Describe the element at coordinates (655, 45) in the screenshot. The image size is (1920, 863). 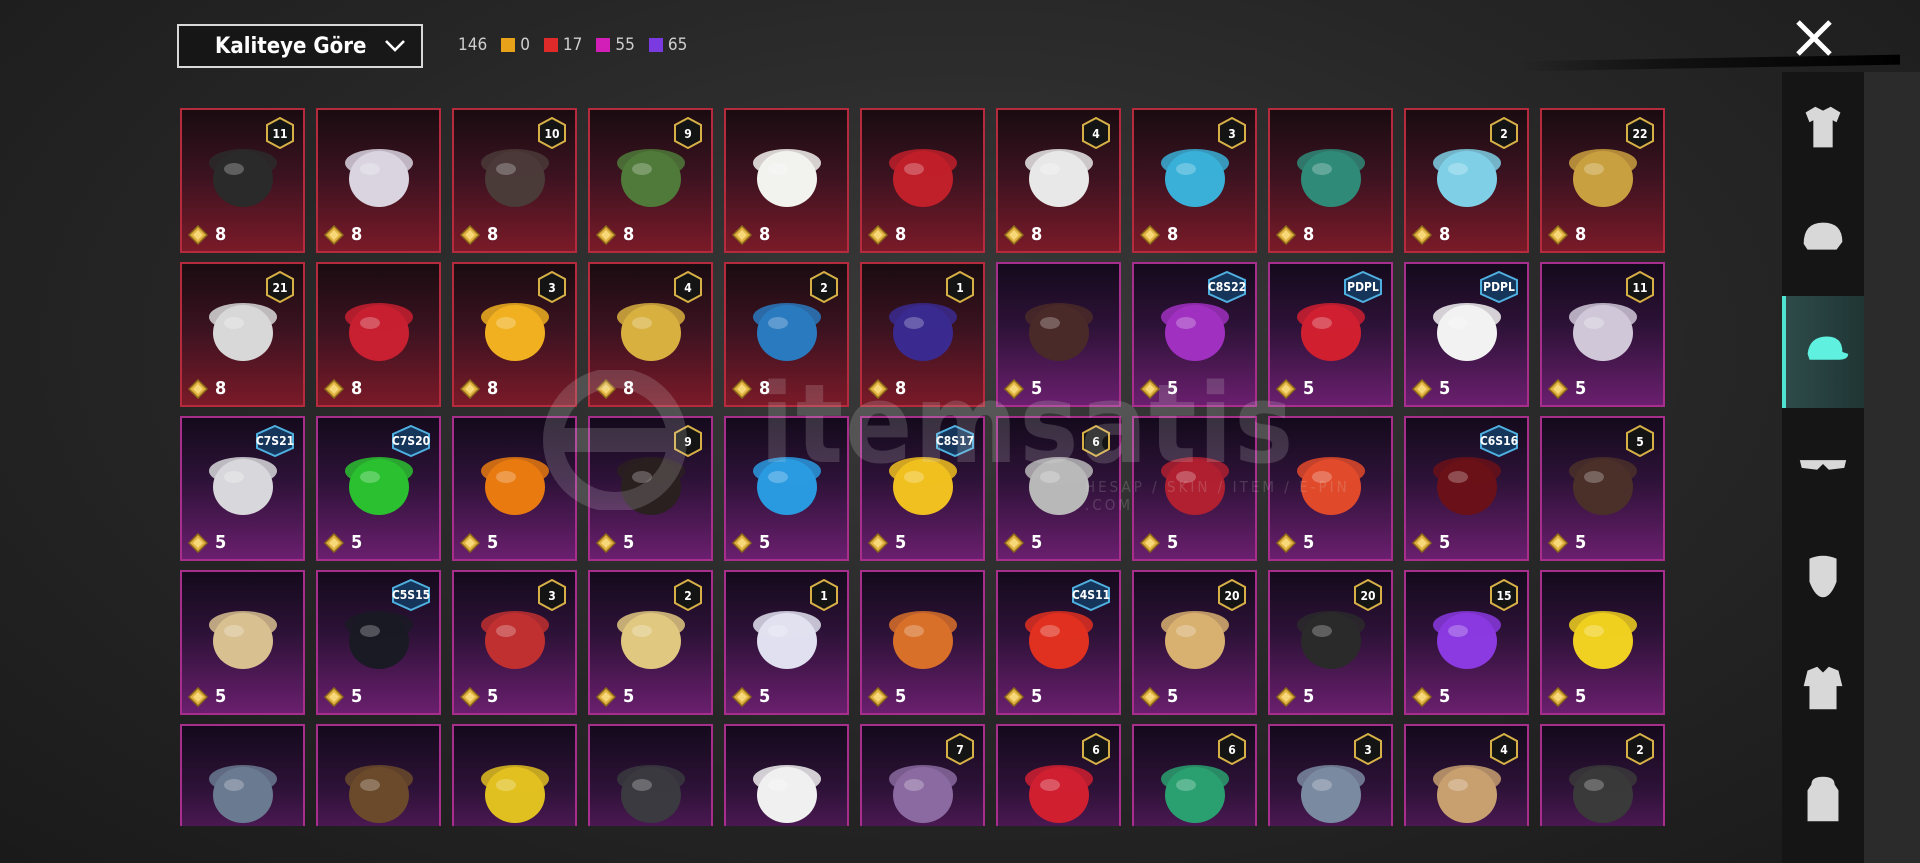
I see `rare-square-icon` at that location.